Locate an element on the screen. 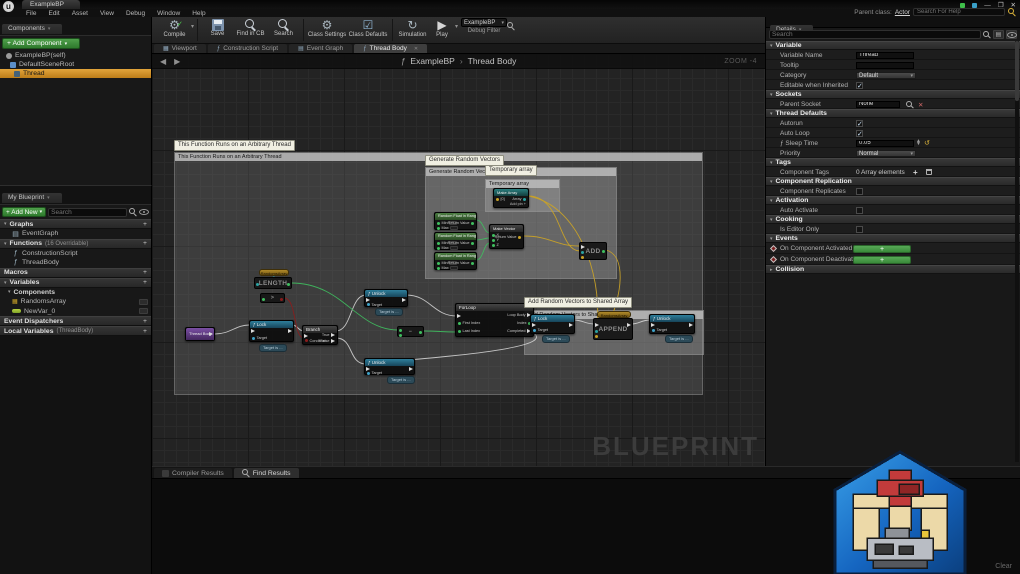  status-green-icon is located at coordinates (963, 5).